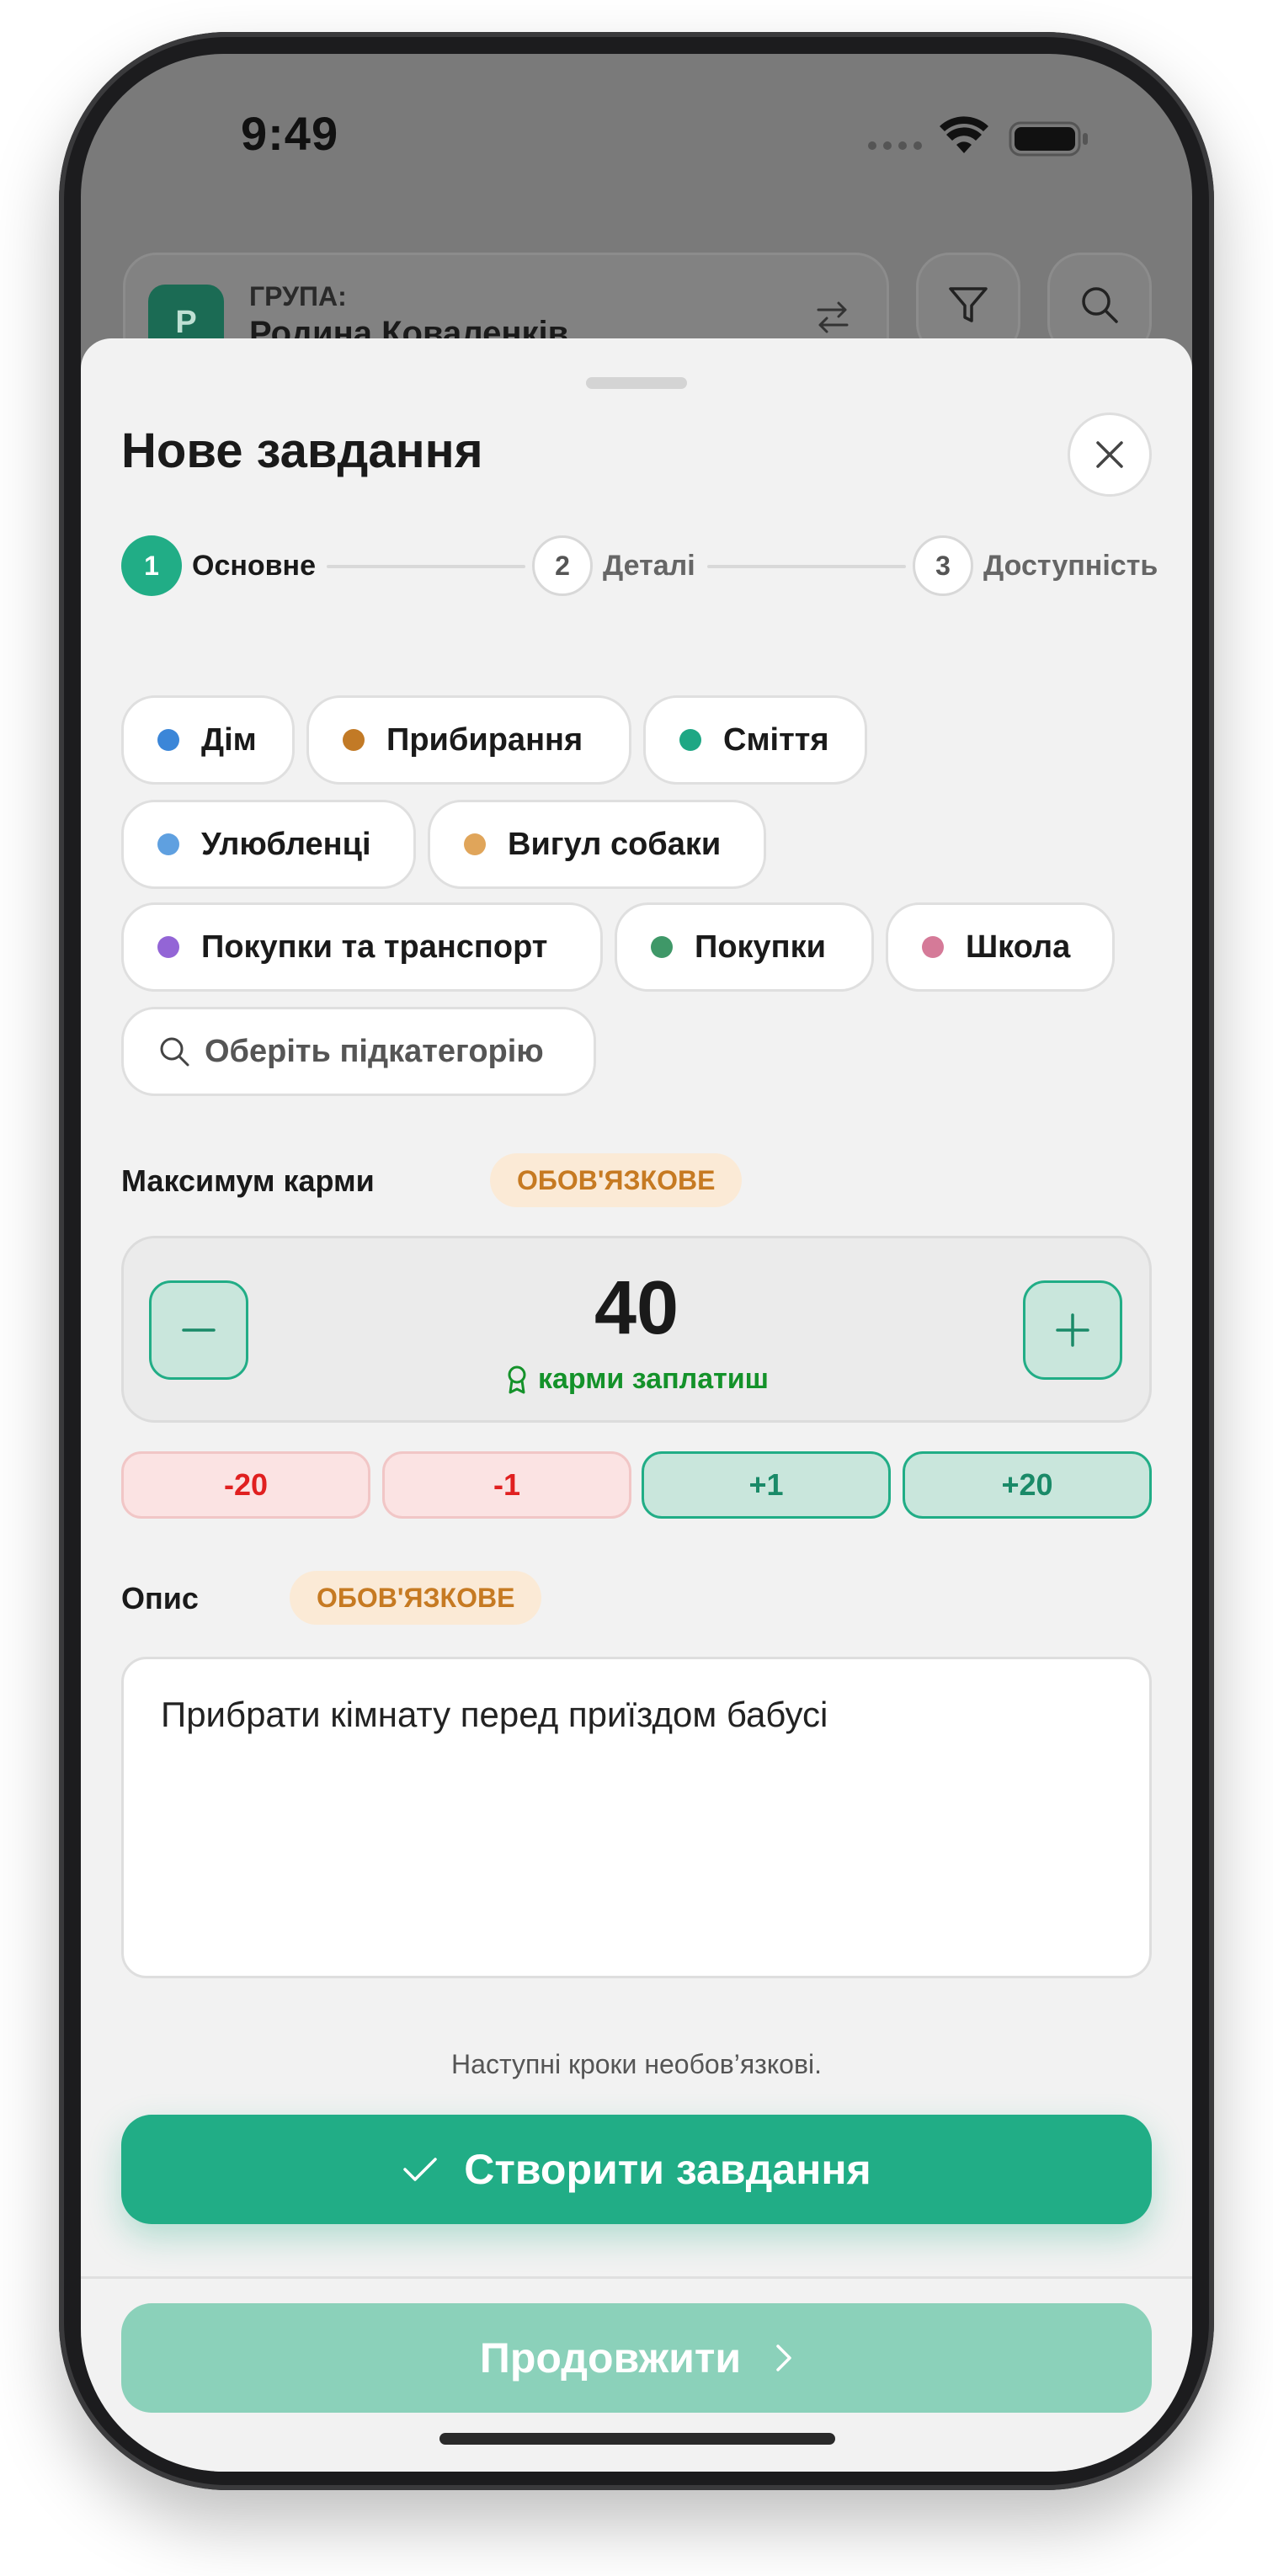 The height and width of the screenshot is (2576, 1273). I want to click on create-task-label: Створити завдання, so click(667, 2169).